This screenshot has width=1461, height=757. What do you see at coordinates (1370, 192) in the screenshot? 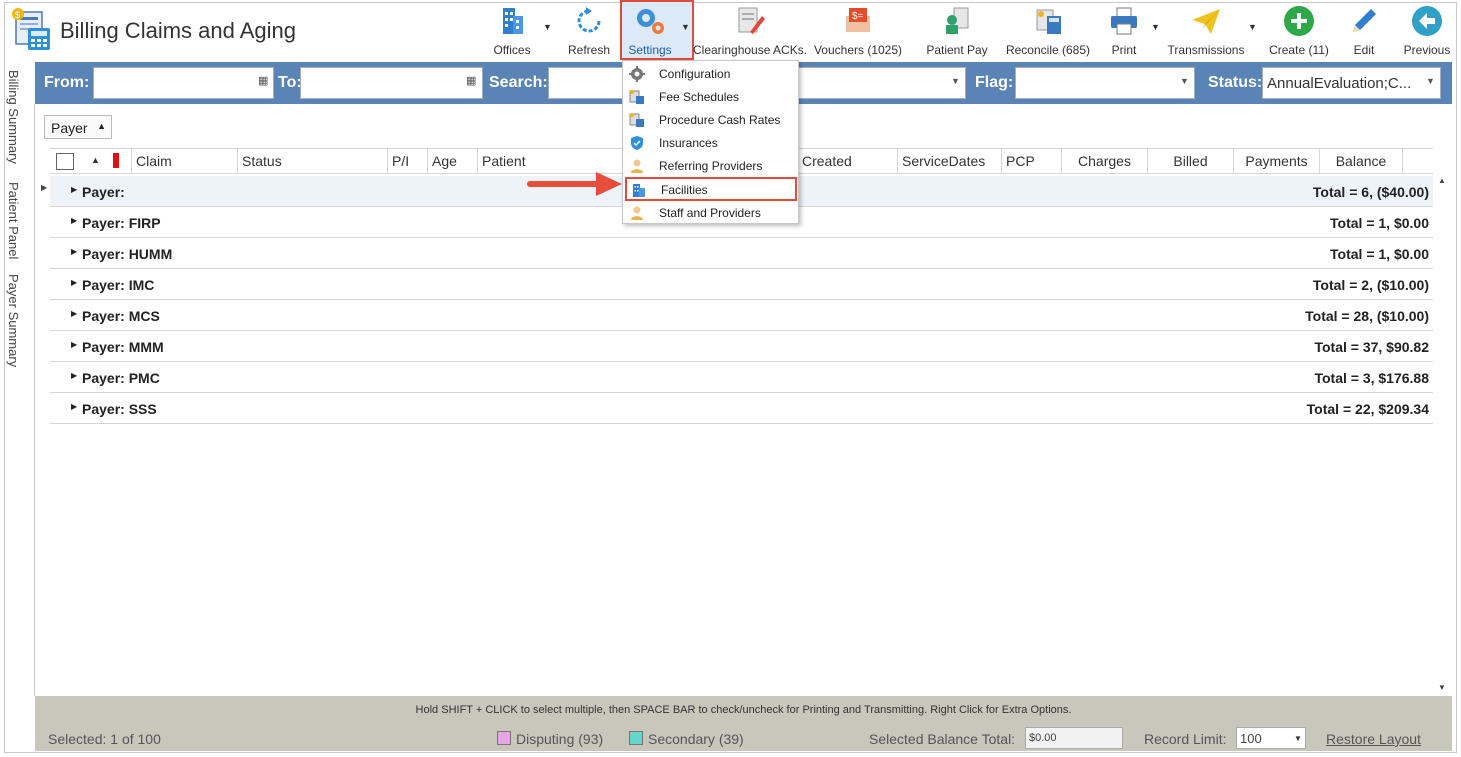
I see `group-total: Total = 6, ($40.00)` at bounding box center [1370, 192].